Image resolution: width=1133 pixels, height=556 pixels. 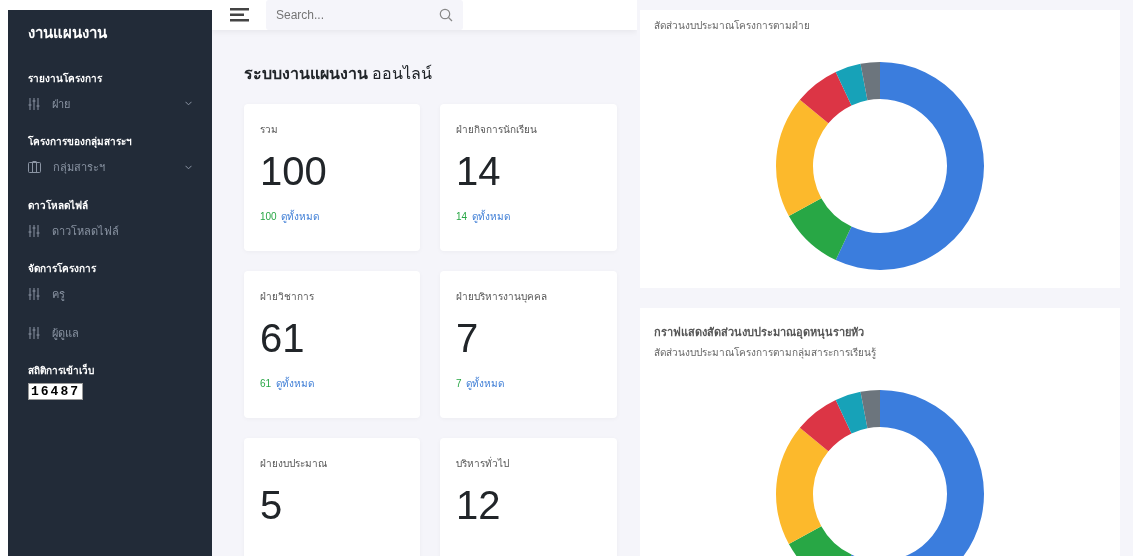 I want to click on stat-value: 100, so click(x=294, y=171).